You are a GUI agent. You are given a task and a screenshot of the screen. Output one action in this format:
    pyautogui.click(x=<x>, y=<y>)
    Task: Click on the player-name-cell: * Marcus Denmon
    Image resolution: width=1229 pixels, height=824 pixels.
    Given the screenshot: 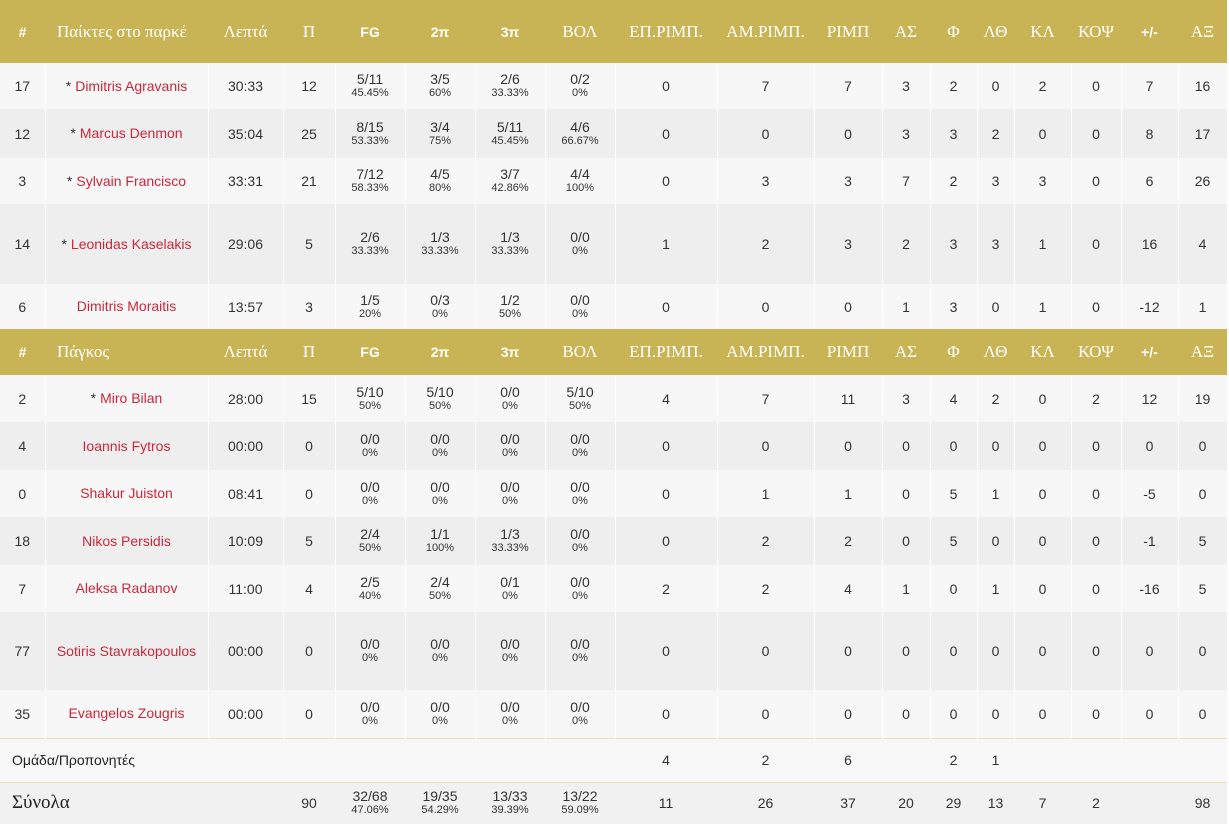 What is the action you would take?
    pyautogui.click(x=127, y=133)
    